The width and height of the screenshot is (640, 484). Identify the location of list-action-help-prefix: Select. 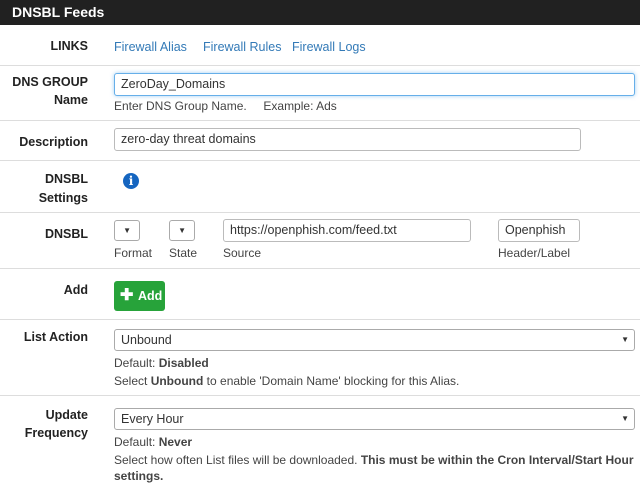
(132, 381).